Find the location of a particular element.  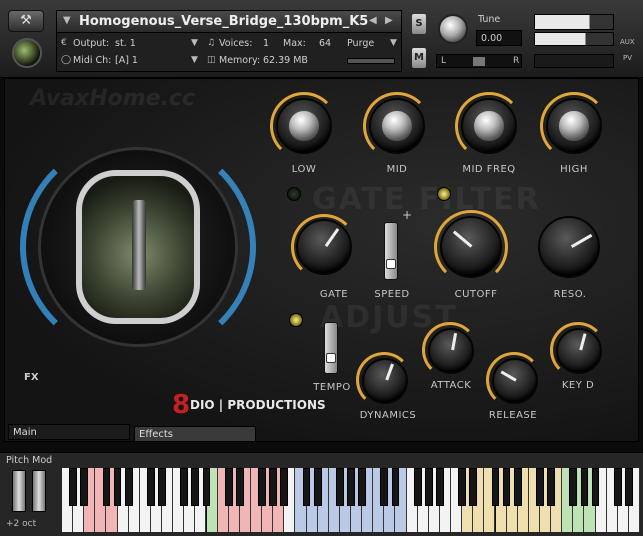

dynamics-label: DYNAMICS is located at coordinates (388, 415).